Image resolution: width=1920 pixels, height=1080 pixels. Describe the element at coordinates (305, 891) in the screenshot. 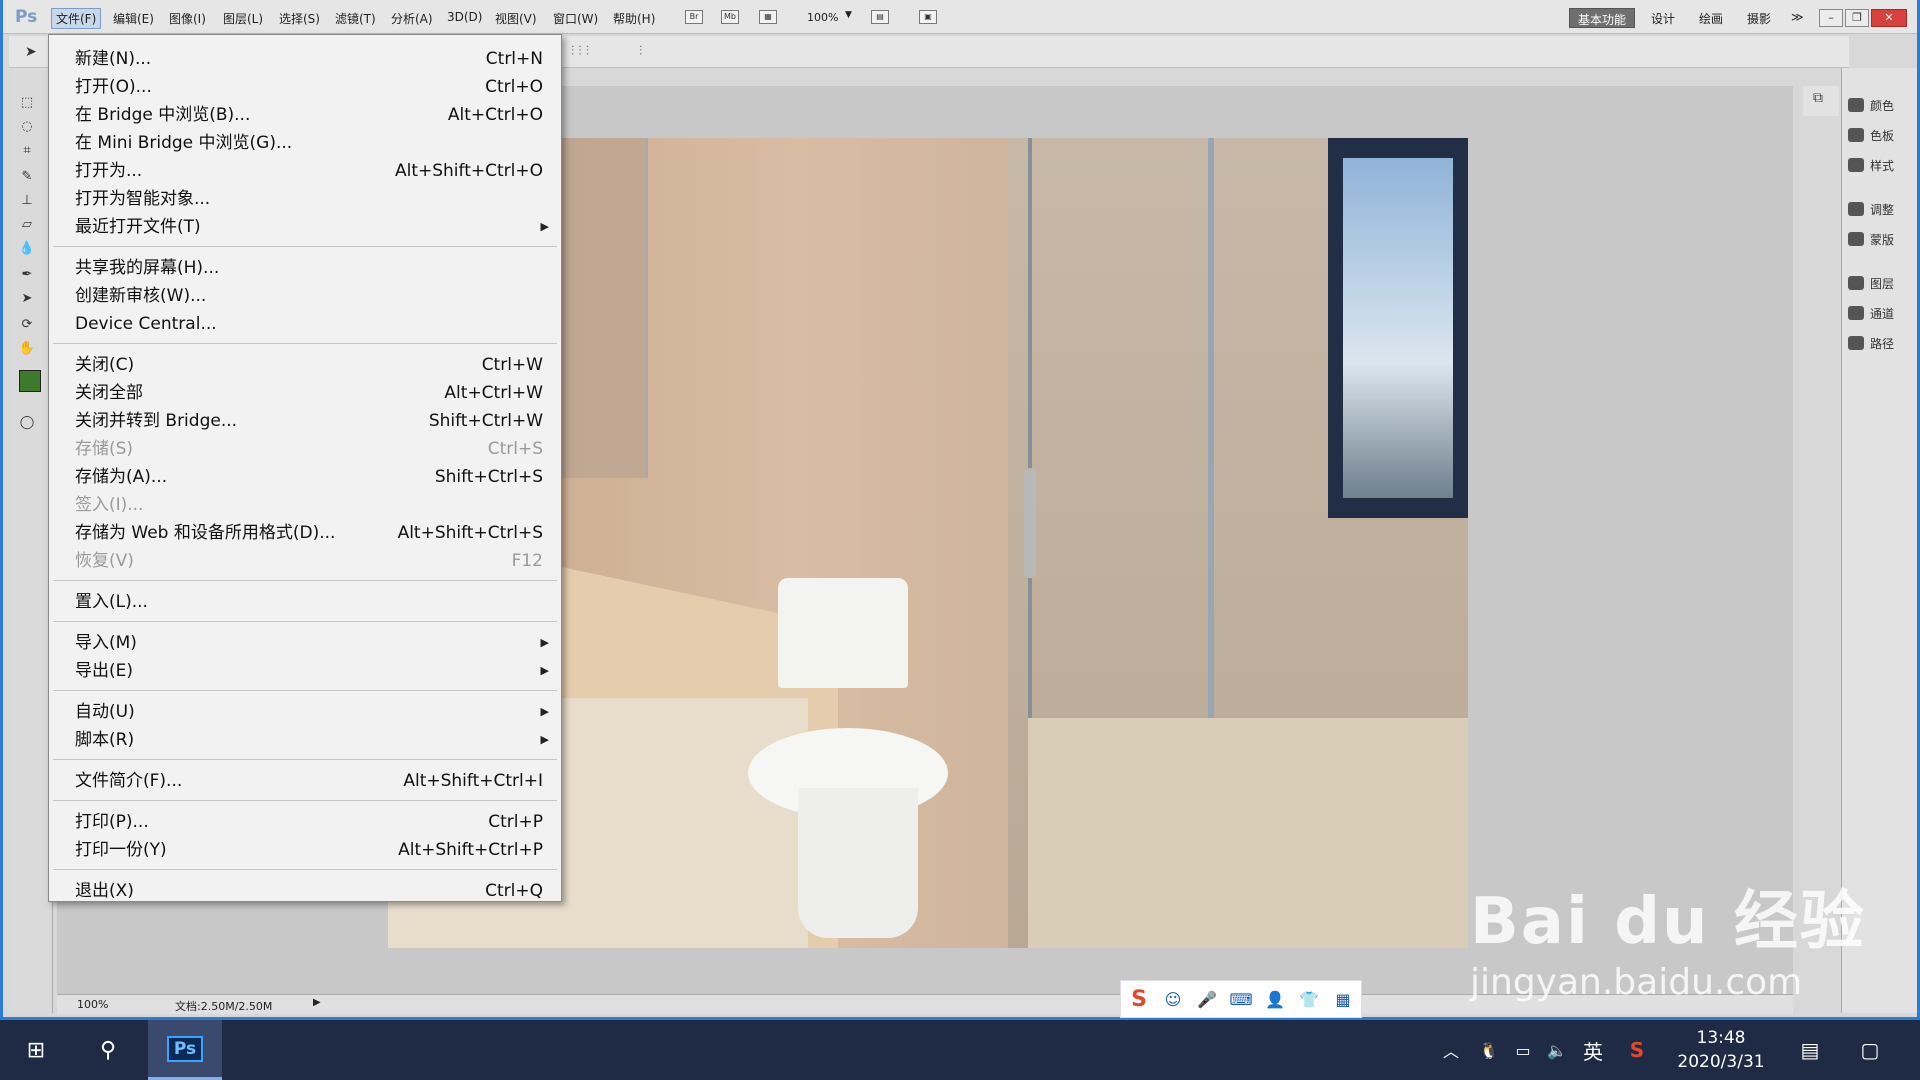

I see `file-menu-item: 退出(X) Ctrl+Q` at that location.